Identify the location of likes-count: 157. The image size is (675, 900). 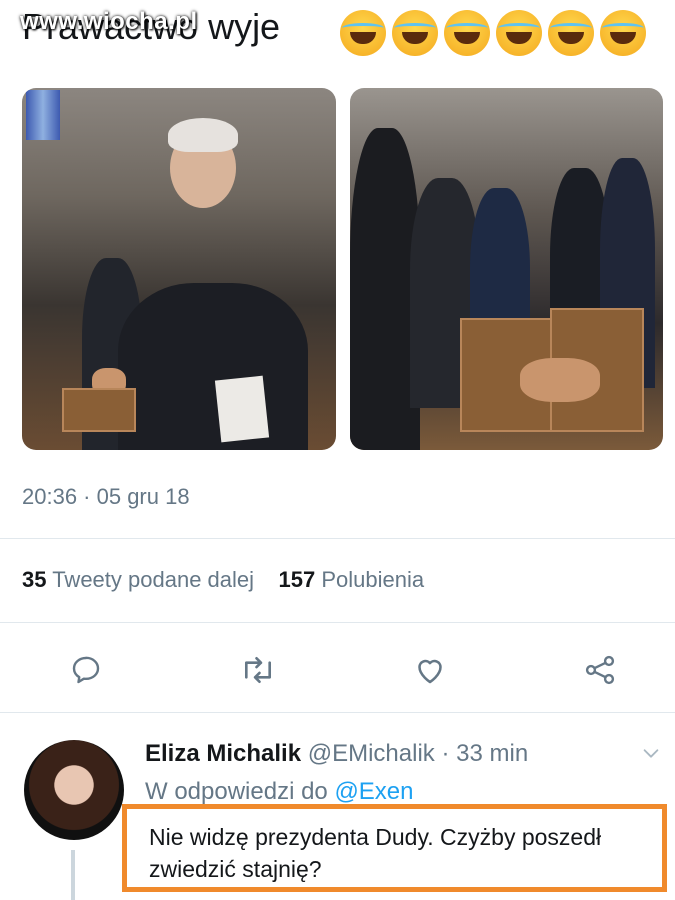
(296, 579).